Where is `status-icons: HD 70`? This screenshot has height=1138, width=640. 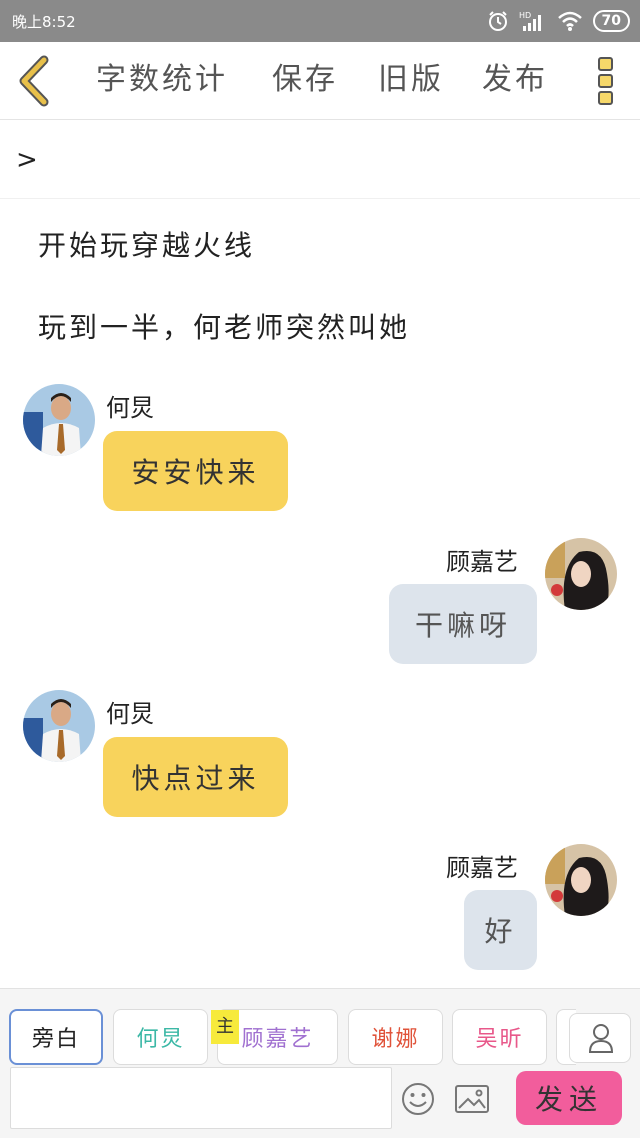 status-icons: HD 70 is located at coordinates (558, 21).